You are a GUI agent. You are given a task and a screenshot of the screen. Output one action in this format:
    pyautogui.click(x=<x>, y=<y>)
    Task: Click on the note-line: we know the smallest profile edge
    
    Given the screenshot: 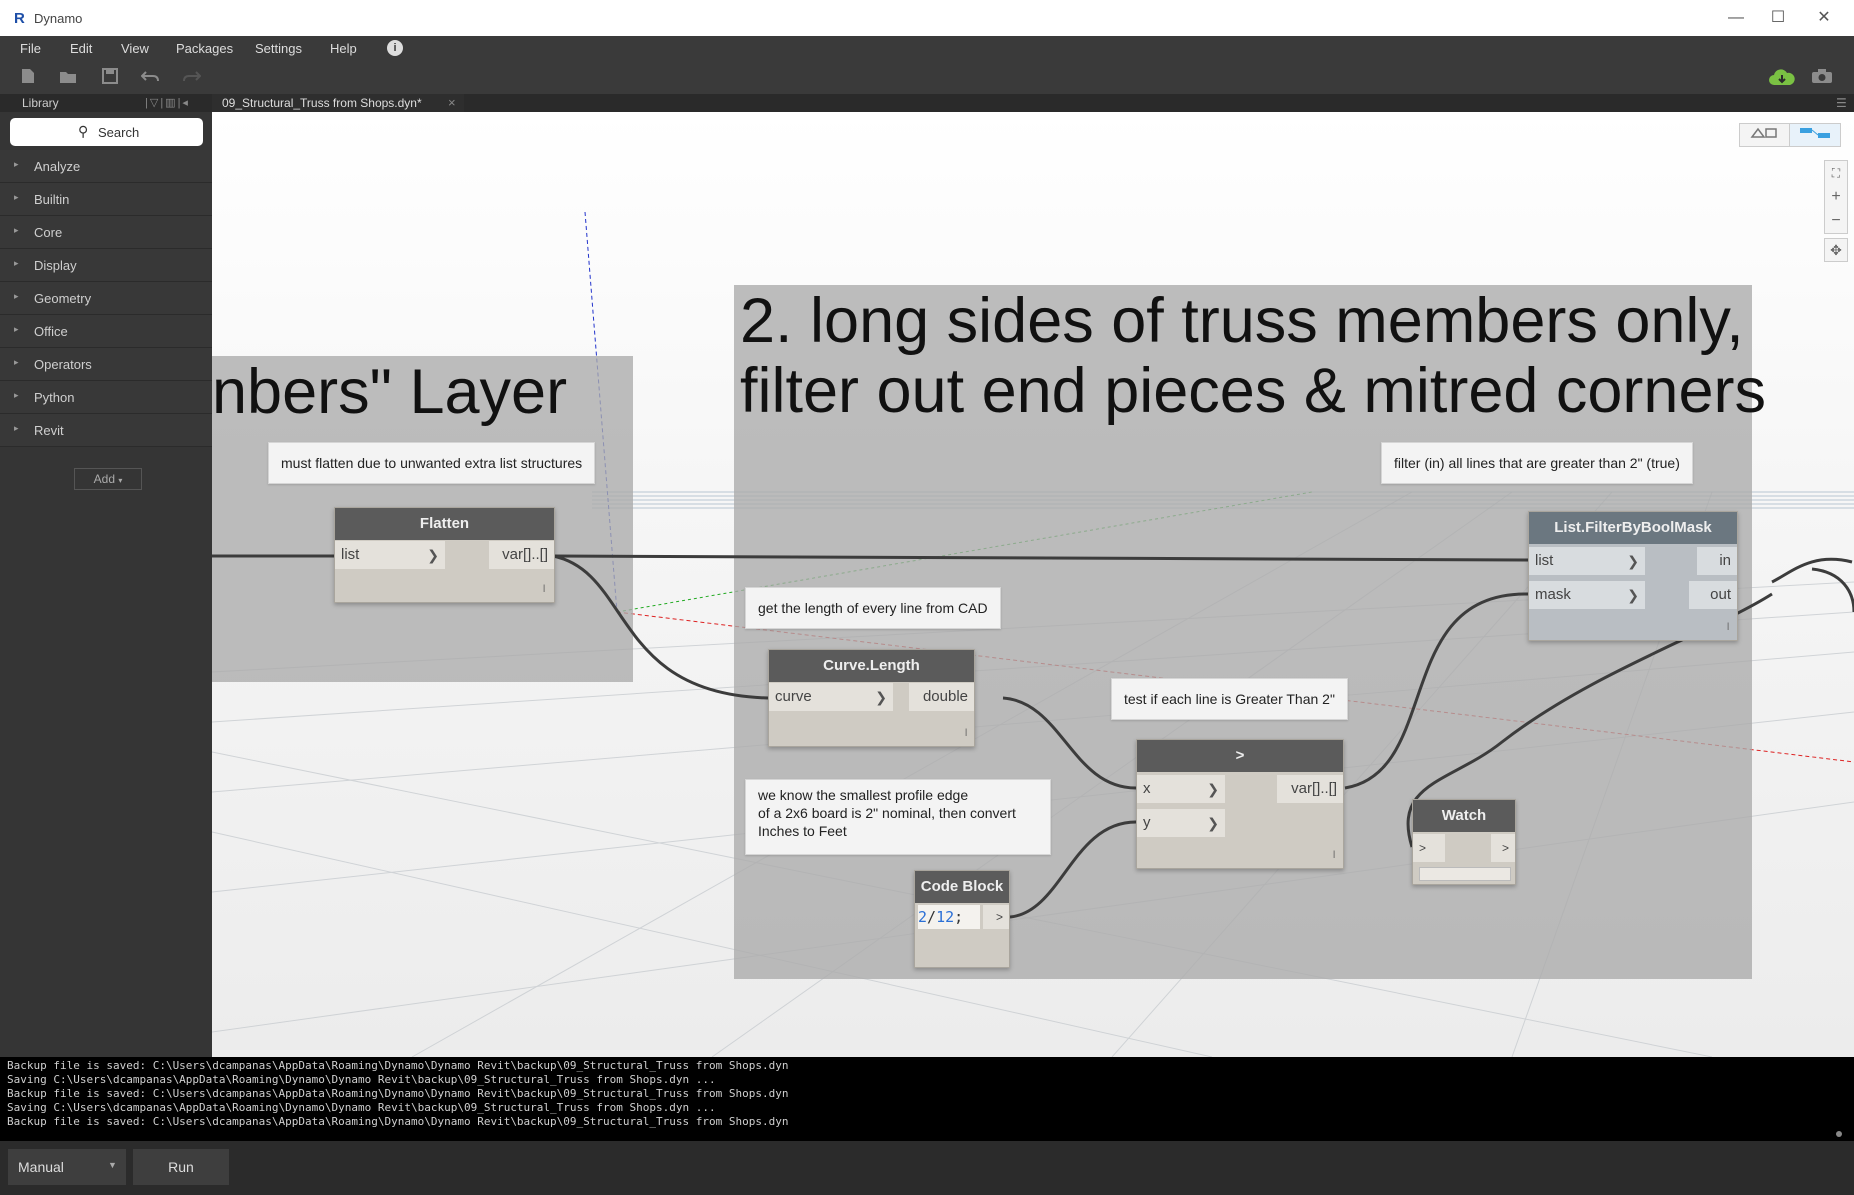 What is the action you would take?
    pyautogui.click(x=863, y=795)
    